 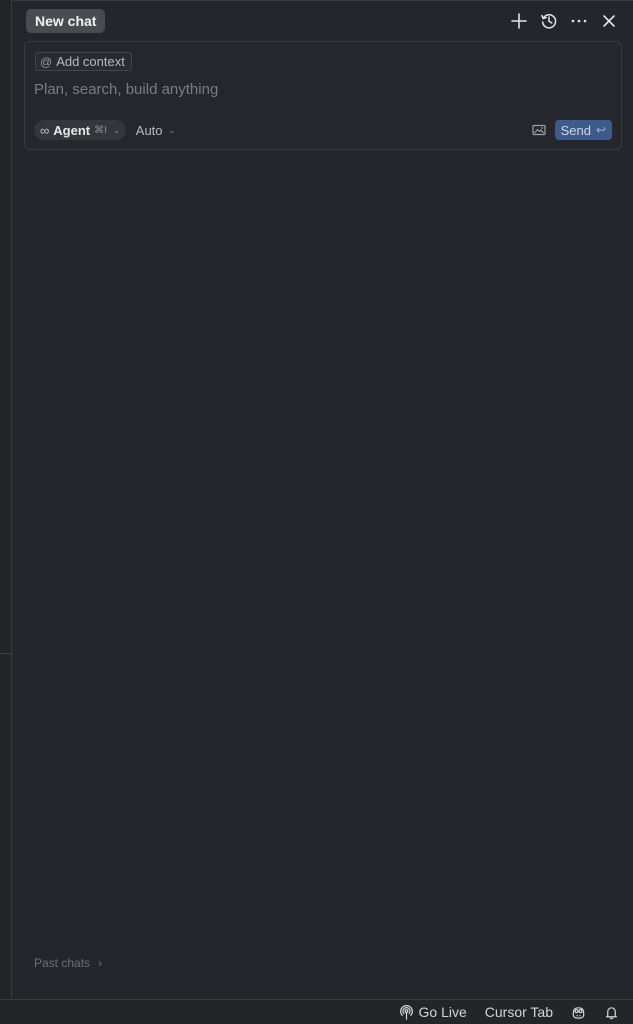 I want to click on enter-key-icon: ↩, so click(x=600, y=130).